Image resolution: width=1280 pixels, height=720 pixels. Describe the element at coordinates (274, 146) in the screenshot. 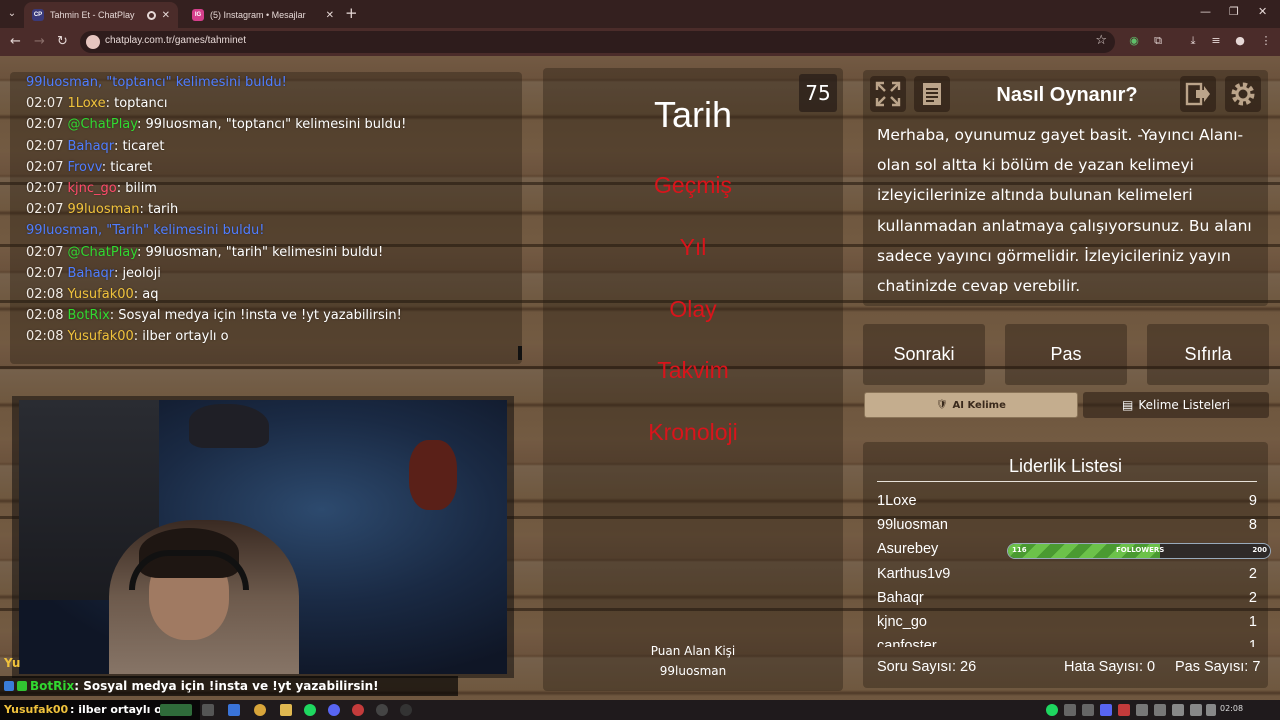

I see `chat-message: 02:07 Bahaqr: ticaret` at that location.